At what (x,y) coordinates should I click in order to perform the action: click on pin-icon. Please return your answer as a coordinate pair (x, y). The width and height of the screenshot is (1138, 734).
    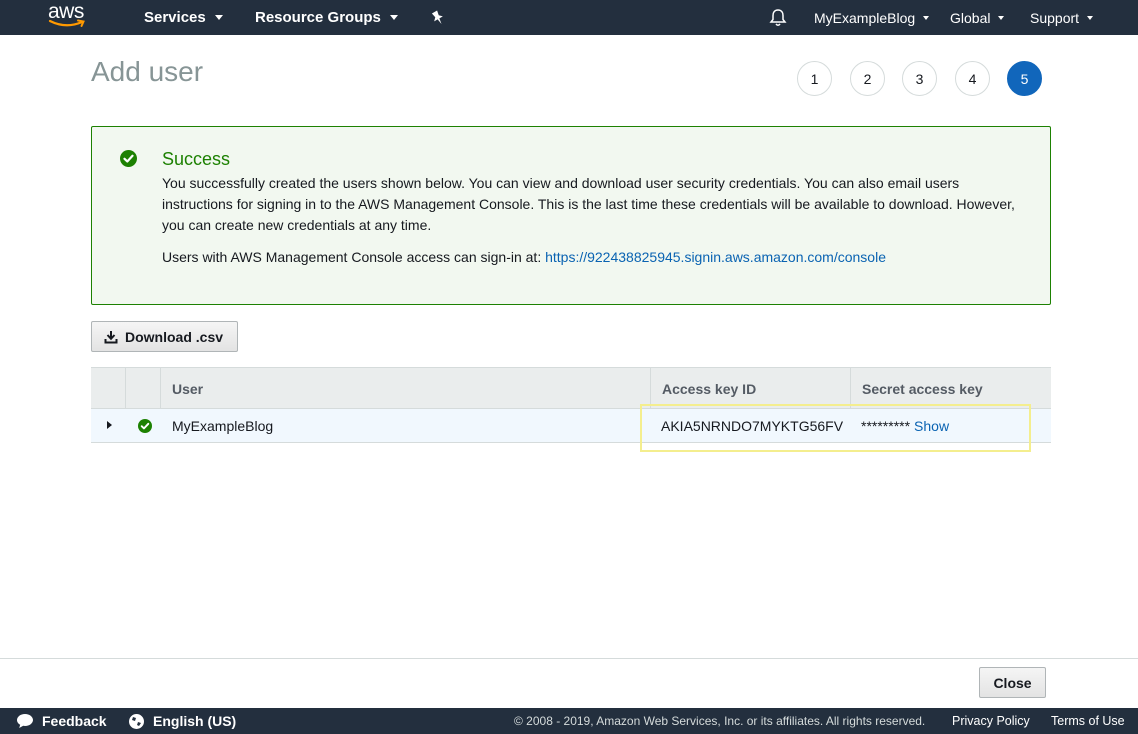
    Looking at the image, I should click on (437, 16).